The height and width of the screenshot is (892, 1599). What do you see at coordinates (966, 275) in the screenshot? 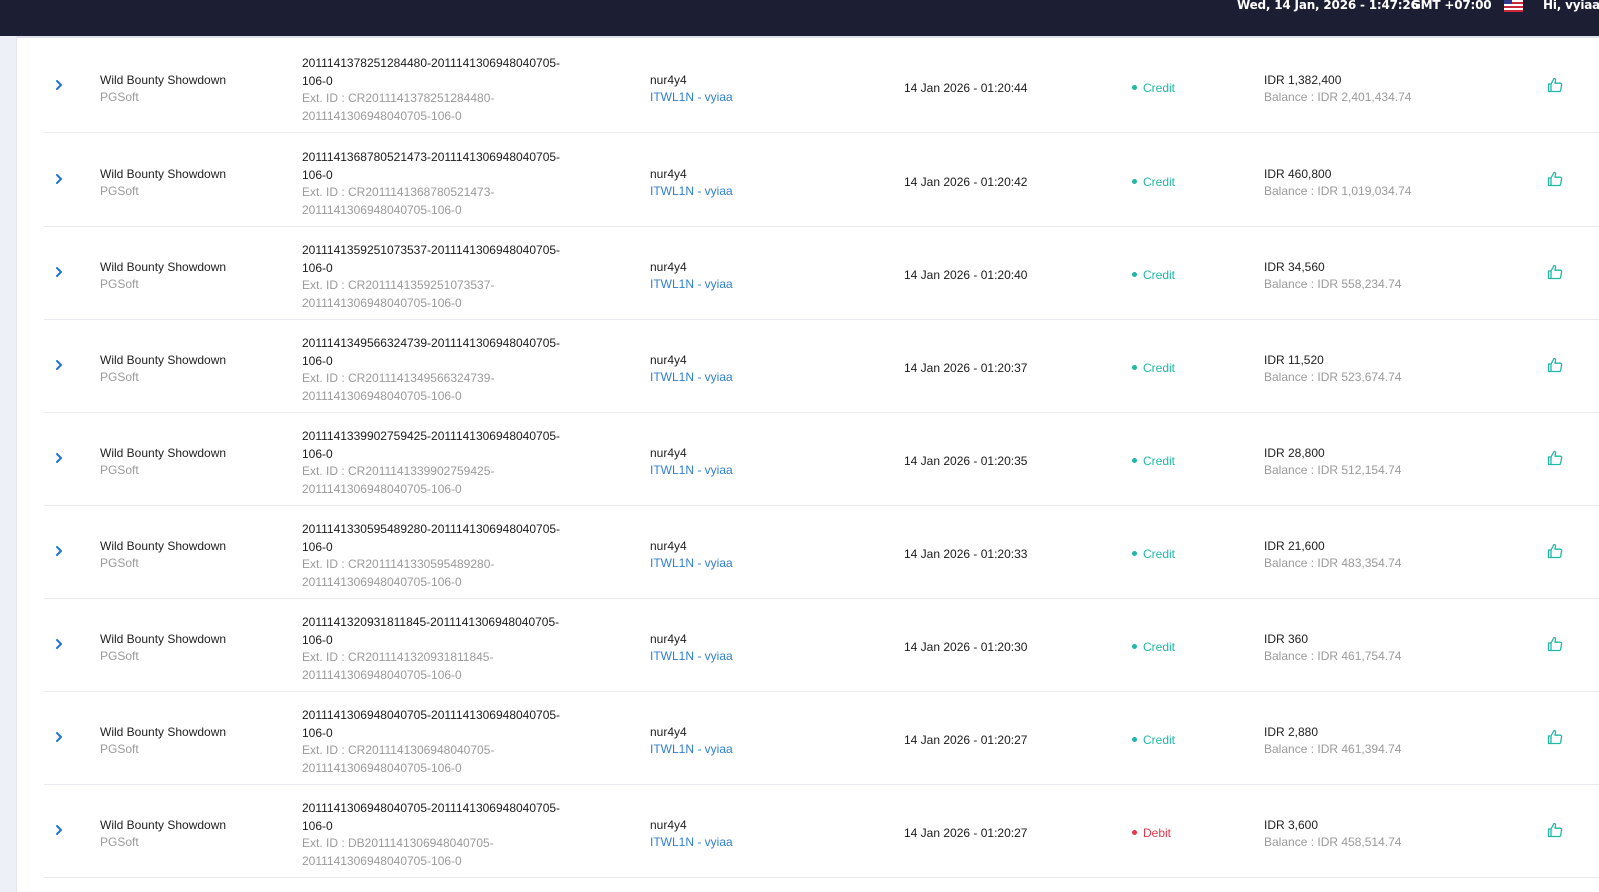
I see `transaction-time: 14 Jan 2026 - 01:20:40` at bounding box center [966, 275].